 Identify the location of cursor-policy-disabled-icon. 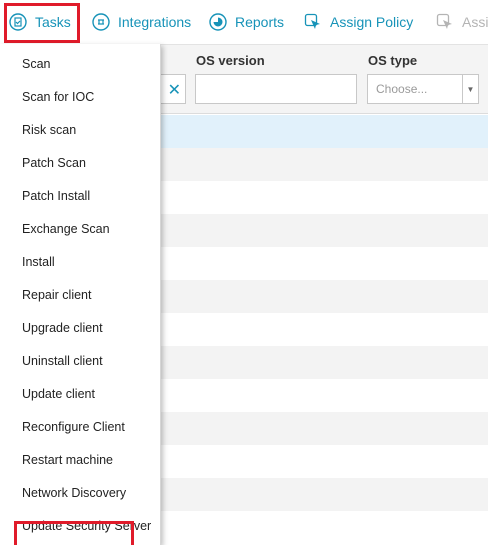
(445, 22).